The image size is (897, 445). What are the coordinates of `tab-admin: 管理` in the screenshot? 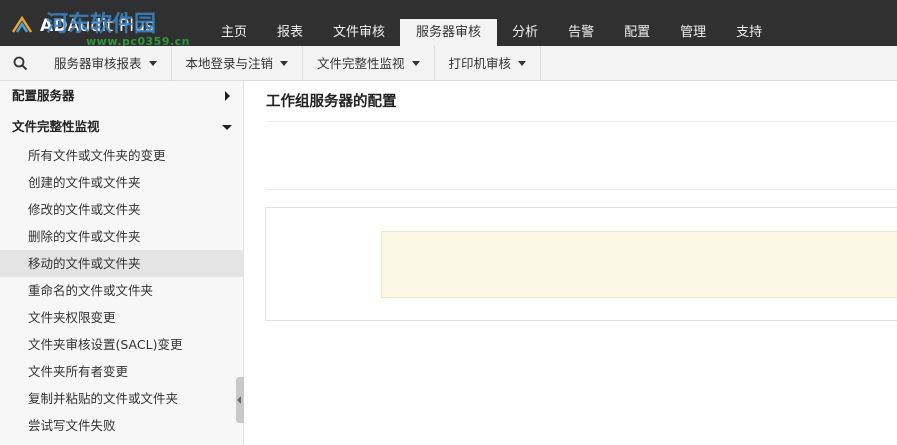 It's located at (693, 32).